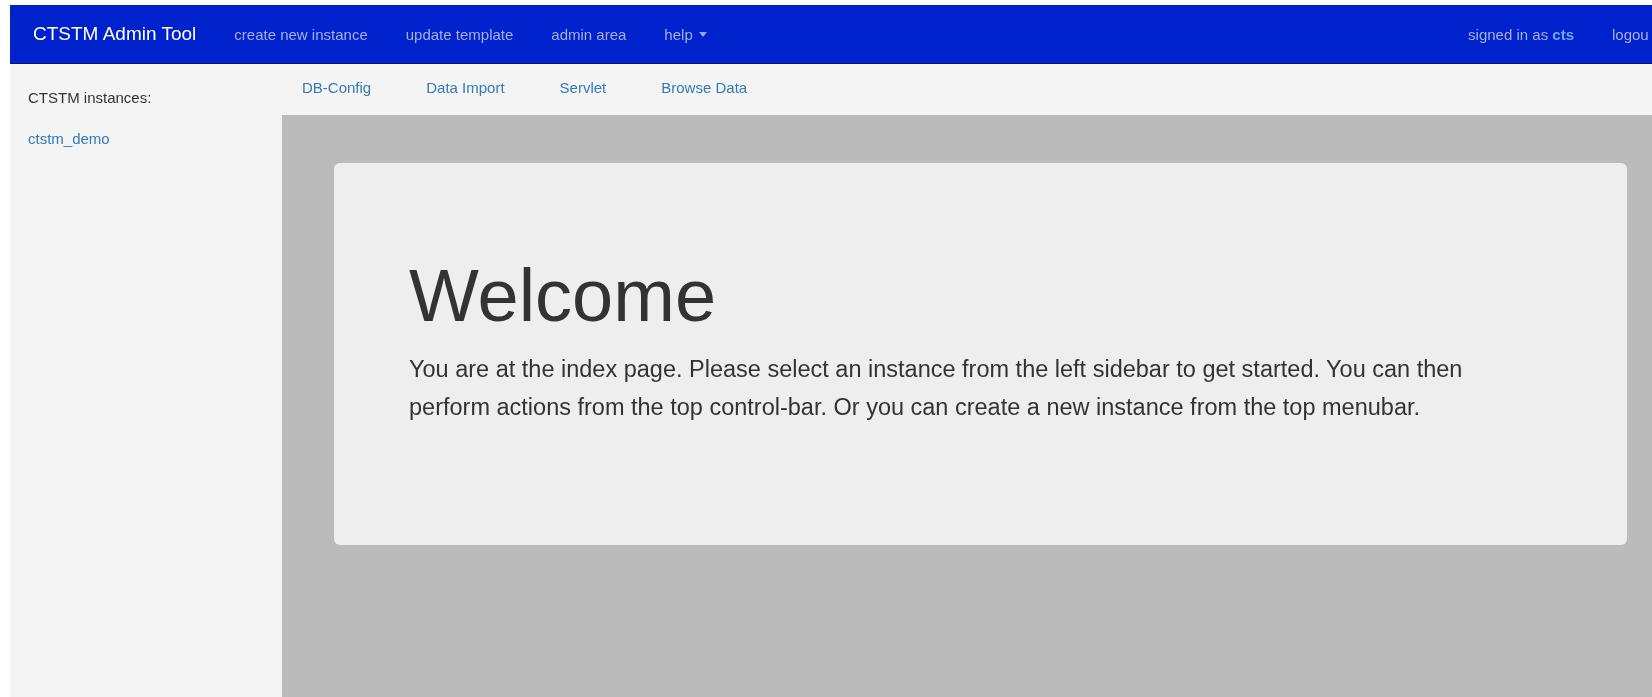 The height and width of the screenshot is (697, 1652). What do you see at coordinates (465, 87) in the screenshot?
I see `control-bar-link: Data Import` at bounding box center [465, 87].